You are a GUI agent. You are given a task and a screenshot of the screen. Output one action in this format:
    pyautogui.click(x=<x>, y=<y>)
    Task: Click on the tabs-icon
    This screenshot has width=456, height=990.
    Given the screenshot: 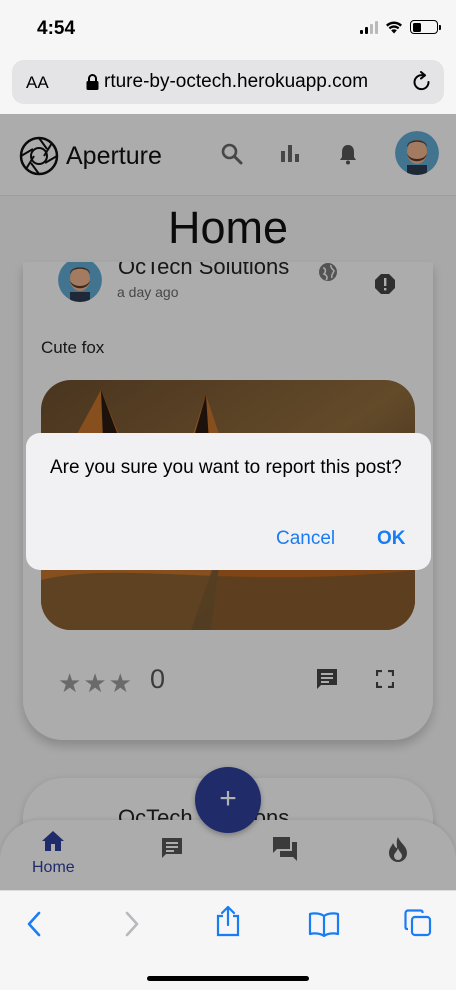 What is the action you would take?
    pyautogui.click(x=418, y=923)
    